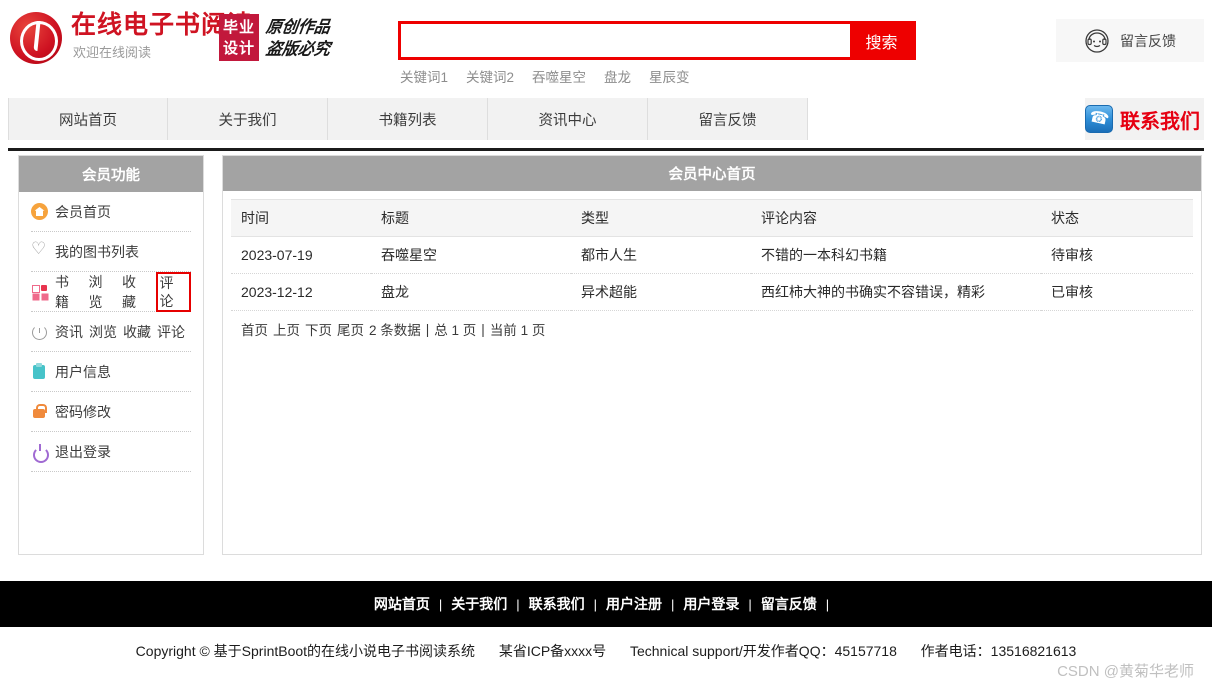 This screenshot has height=689, width=1212. I want to click on power-icon, so click(40, 453).